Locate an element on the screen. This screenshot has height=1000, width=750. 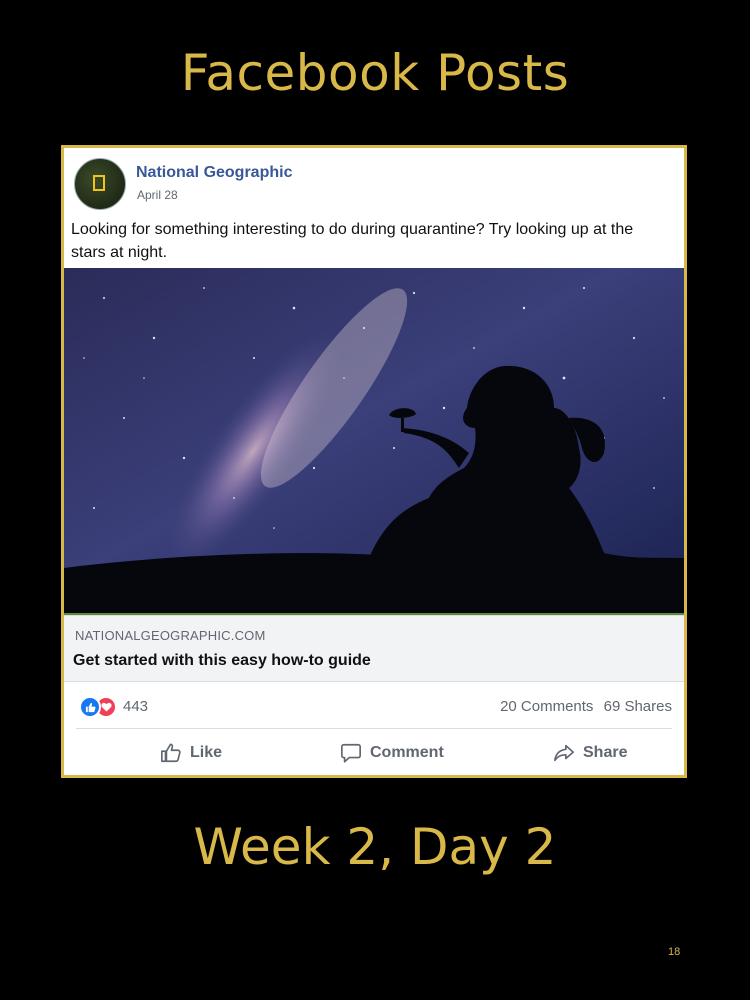
natgeo-logo-icon is located at coordinates (99, 183).